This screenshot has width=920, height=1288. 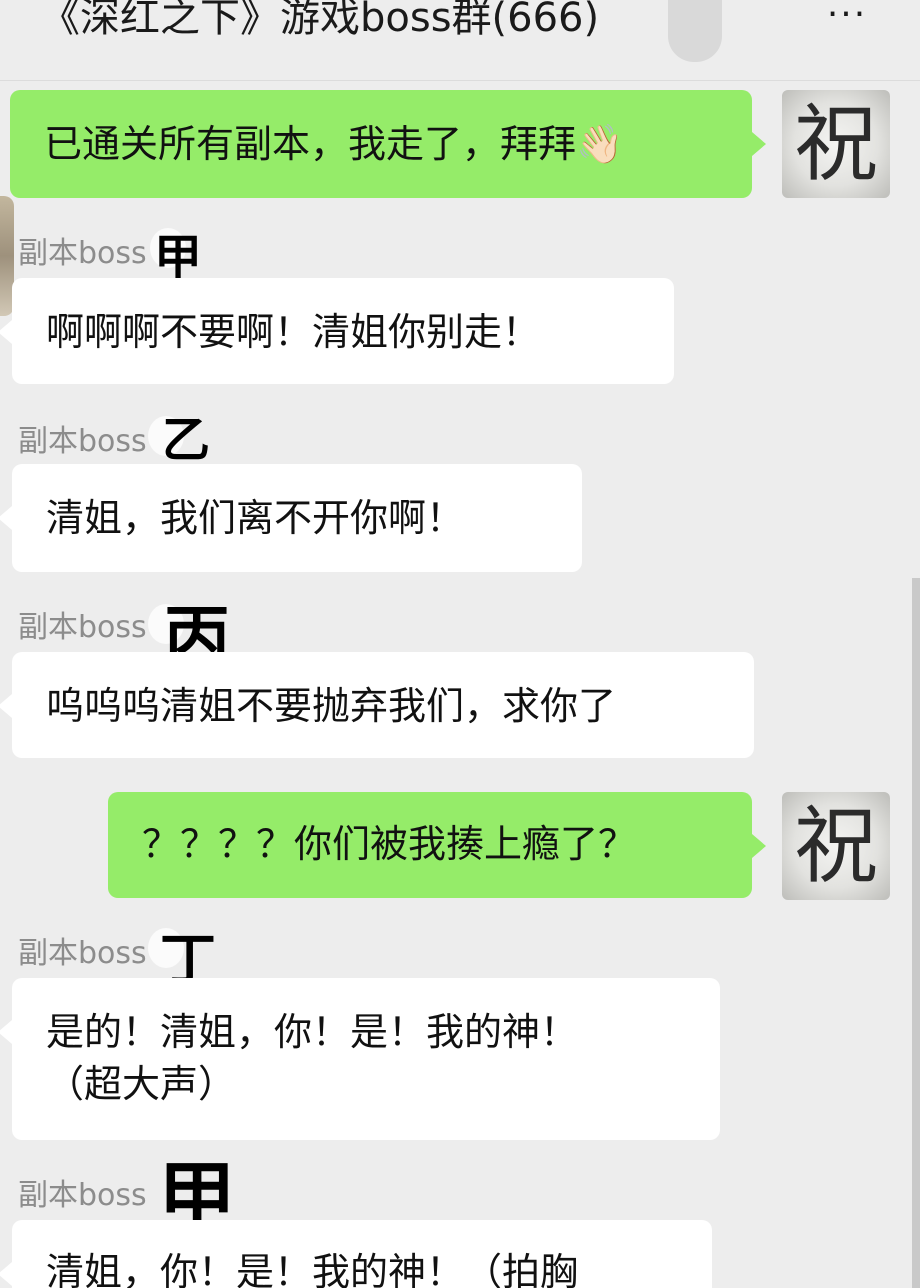 I want to click on message-bubble-outgoing: 已通关所有副本，我走了，拜拜👋🏻, so click(x=388, y=144).